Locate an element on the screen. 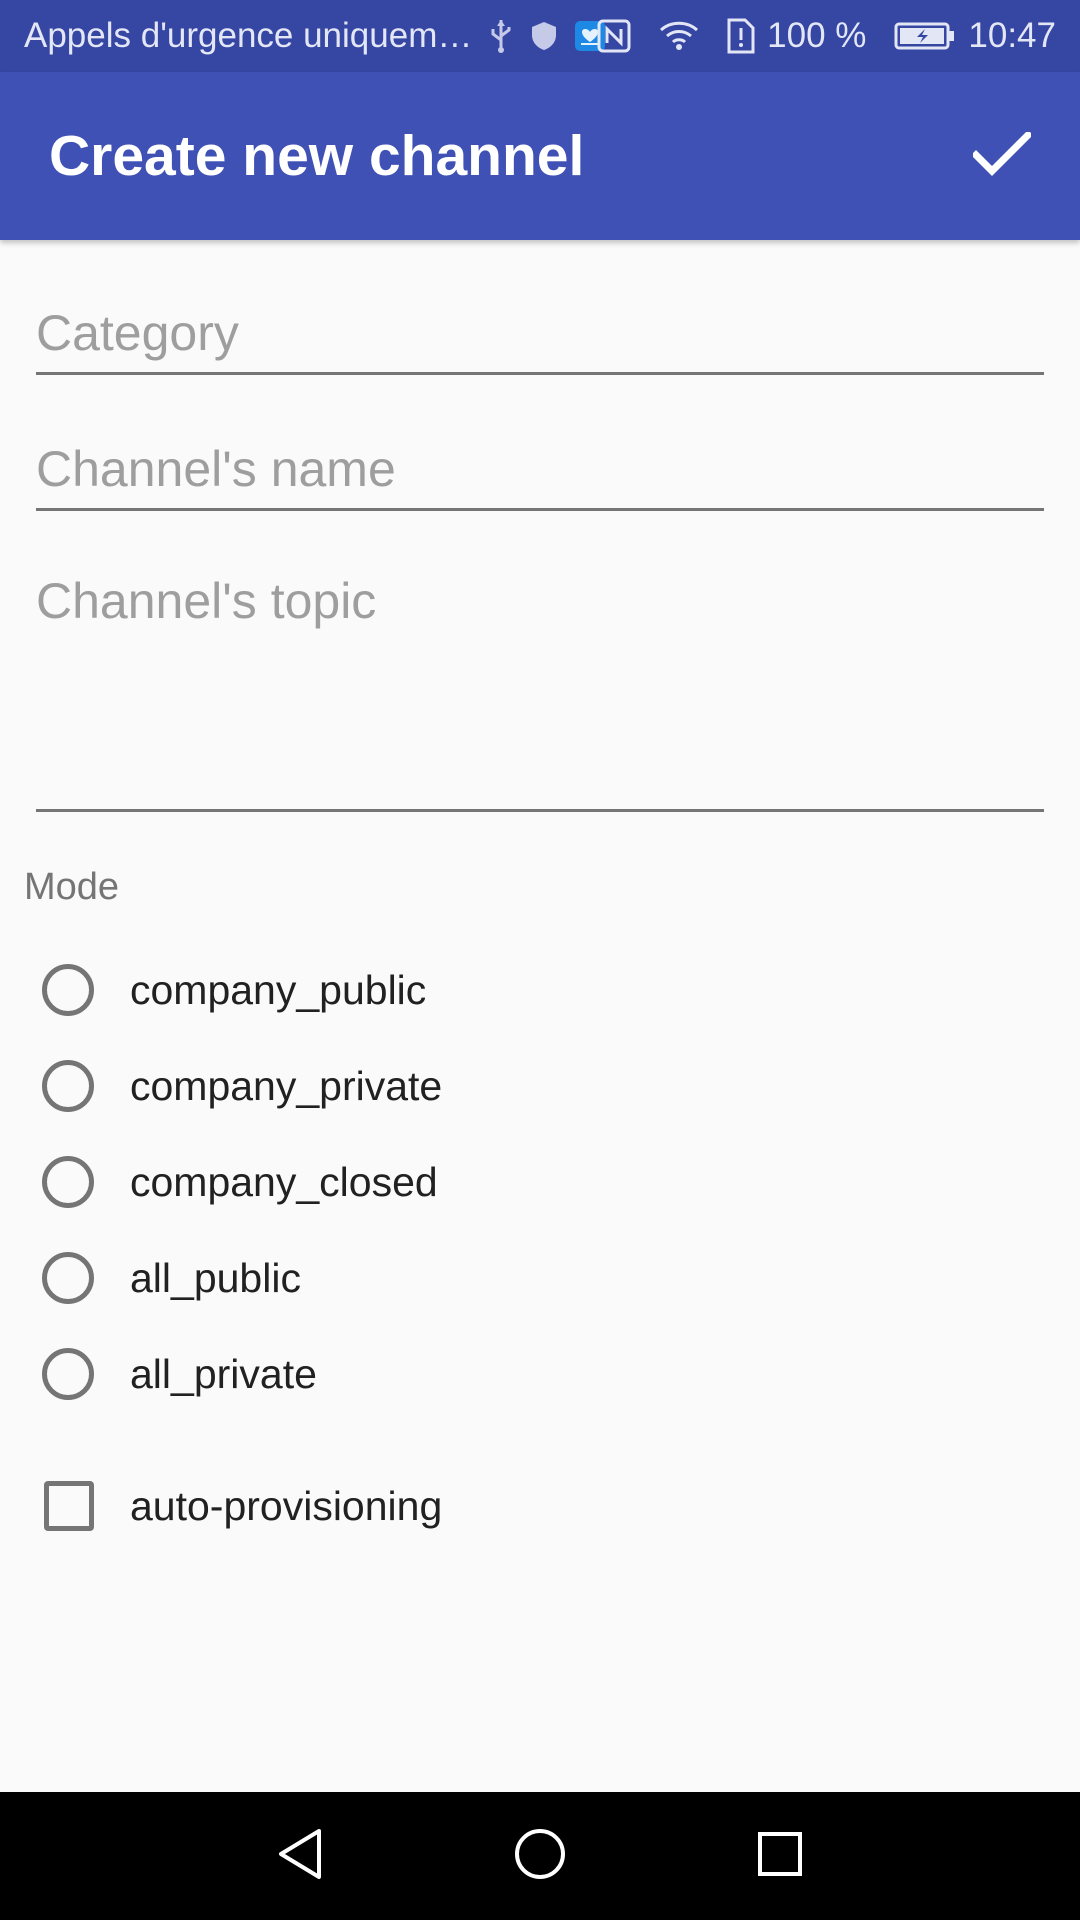 Image resolution: width=1080 pixels, height=1920 pixels. status-right: 100 % 10:47 is located at coordinates (830, 36).